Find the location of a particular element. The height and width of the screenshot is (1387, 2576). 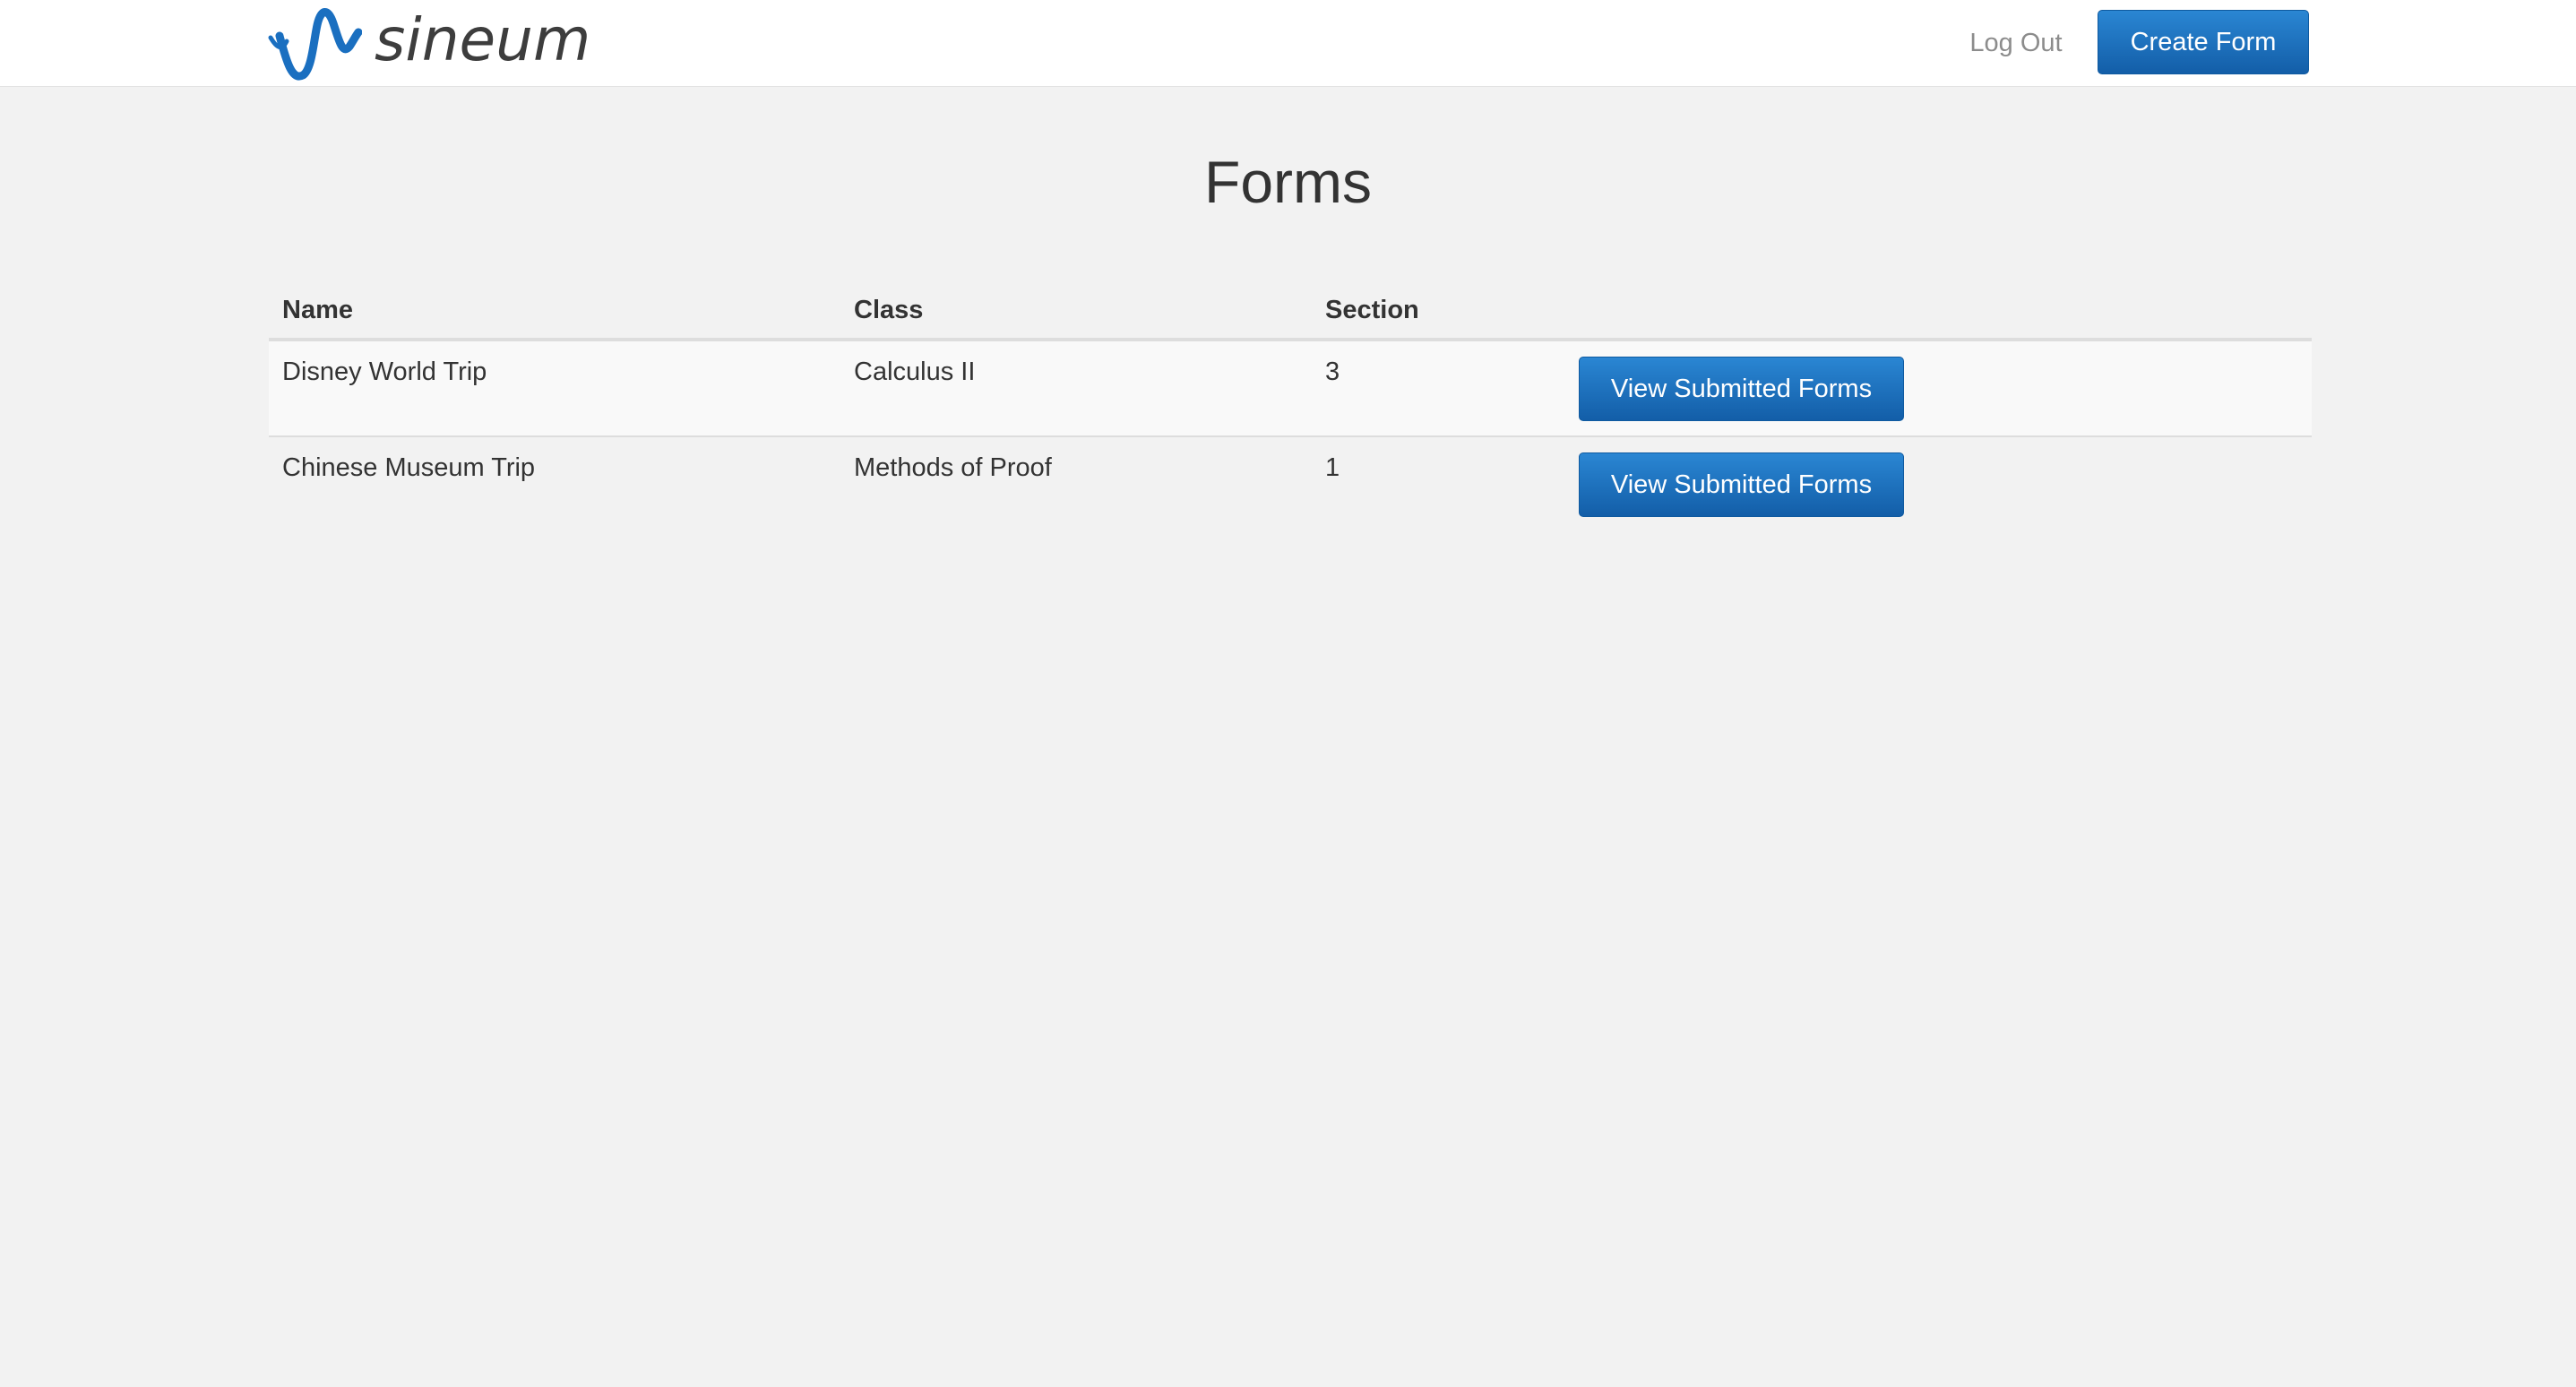

row-section-cell: 3 is located at coordinates (1438, 388).